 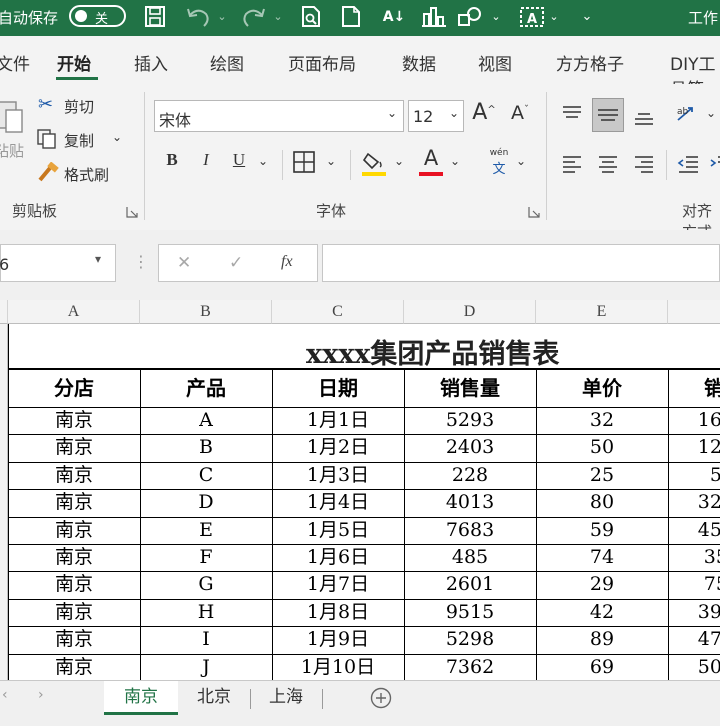 What do you see at coordinates (338, 420) in the screenshot?
I see `cell-date: 1月1日` at bounding box center [338, 420].